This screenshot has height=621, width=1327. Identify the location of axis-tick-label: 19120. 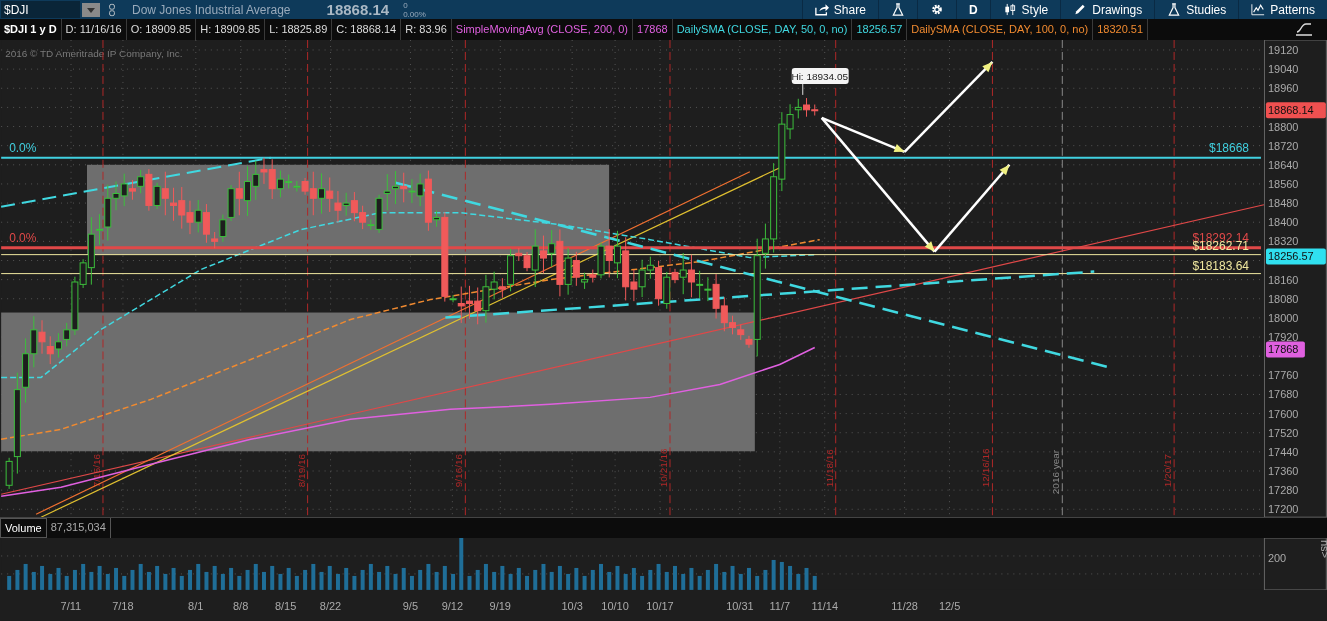
(1283, 49).